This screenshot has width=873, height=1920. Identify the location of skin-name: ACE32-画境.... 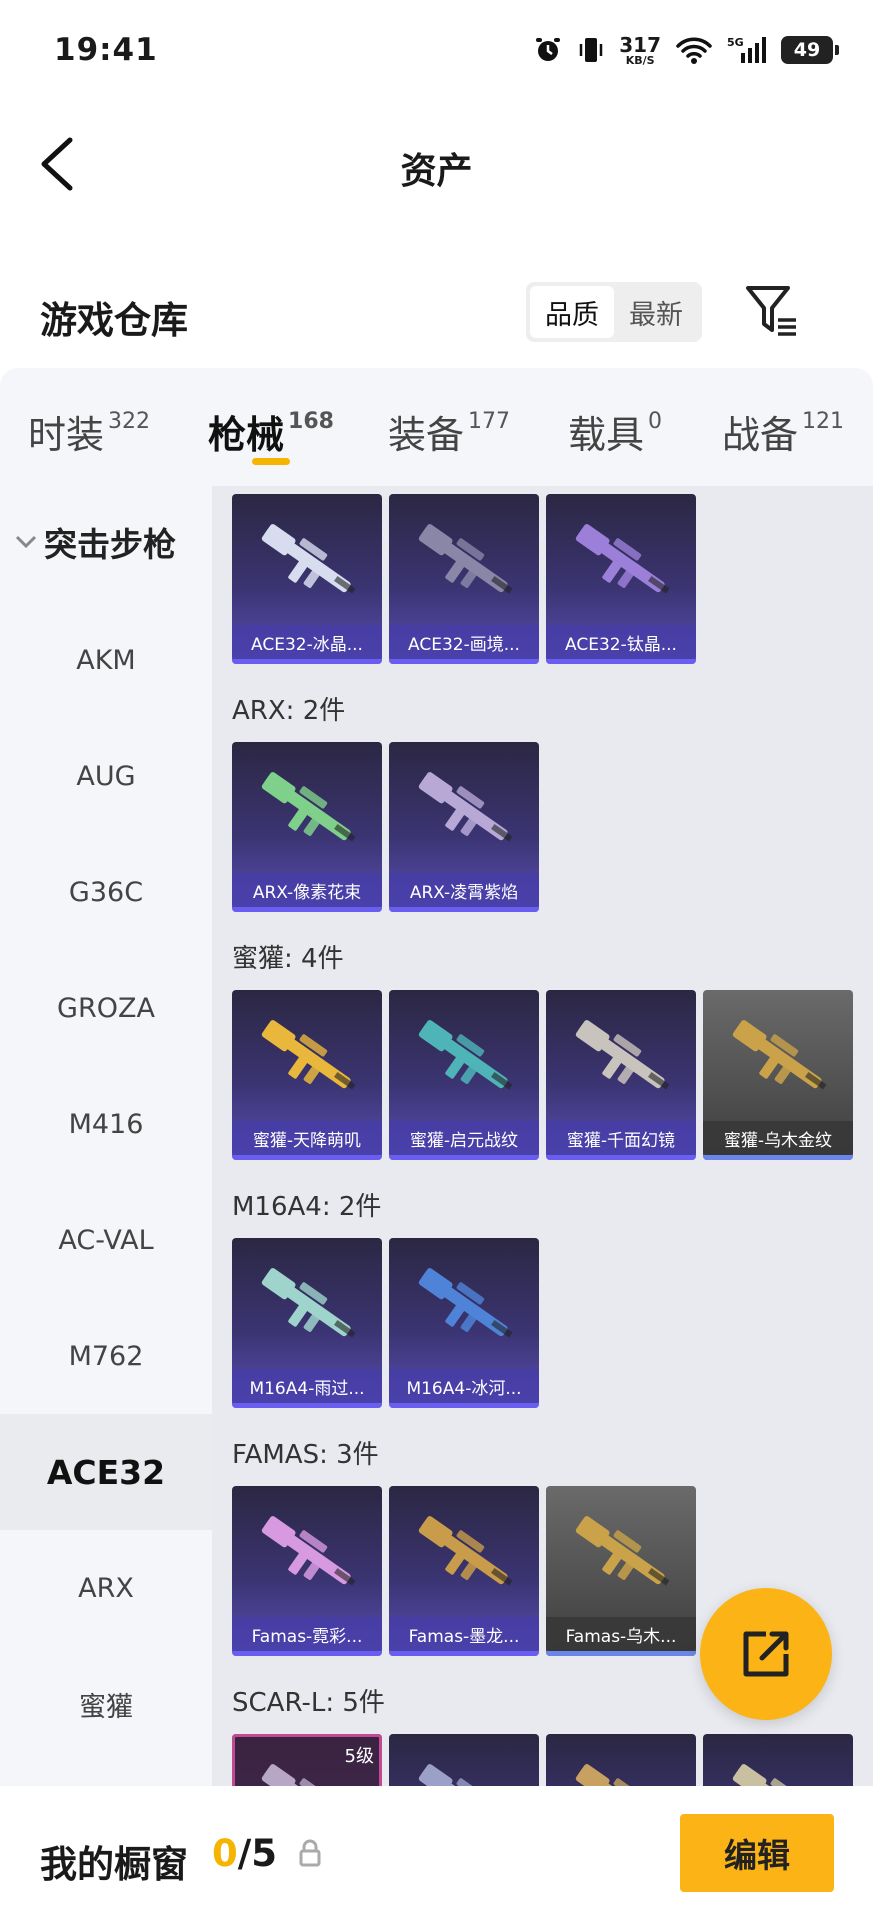
(464, 642).